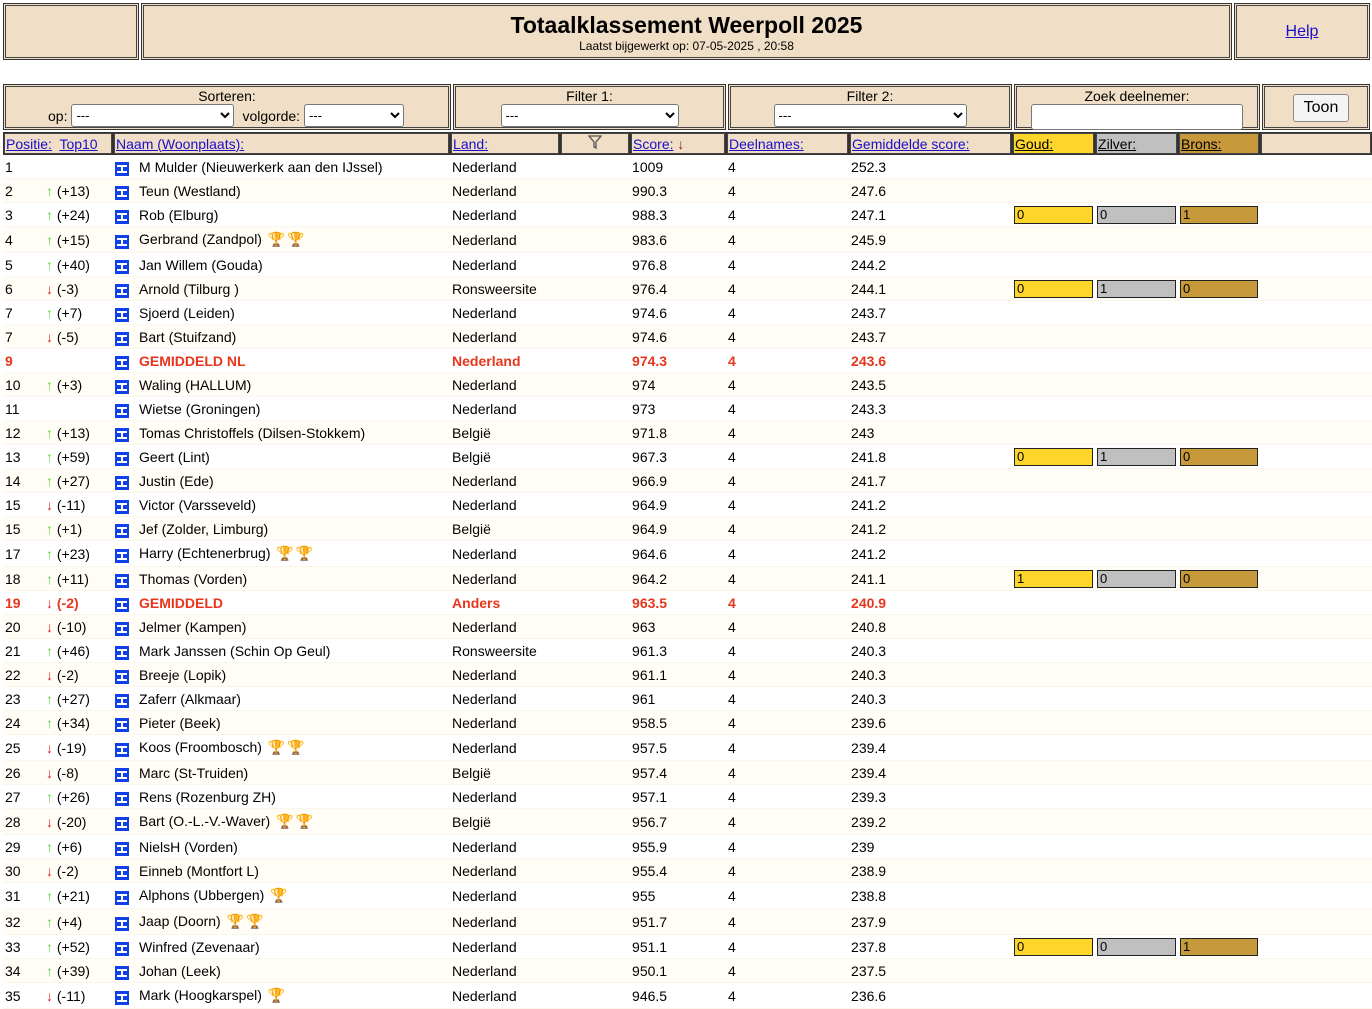 The height and width of the screenshot is (1009, 1372). Describe the element at coordinates (1302, 31) in the screenshot. I see `help-link: Help` at that location.